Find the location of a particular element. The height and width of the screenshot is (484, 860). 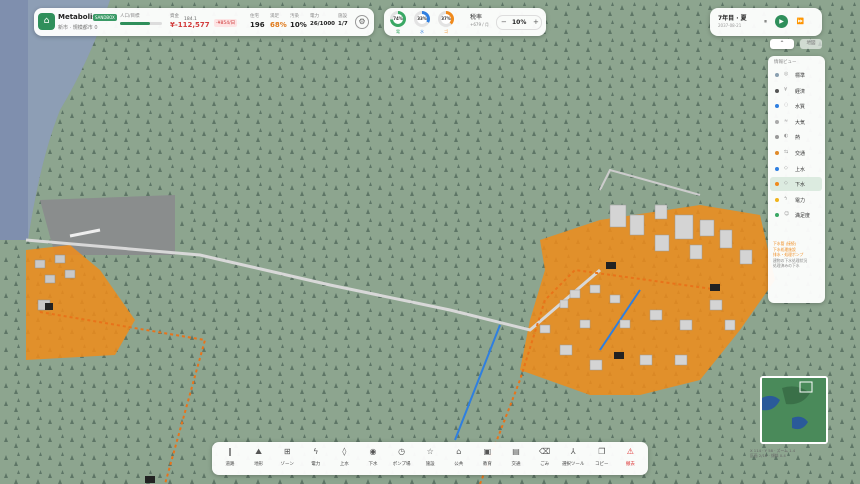

stat-value: 196 is located at coordinates (257, 25).